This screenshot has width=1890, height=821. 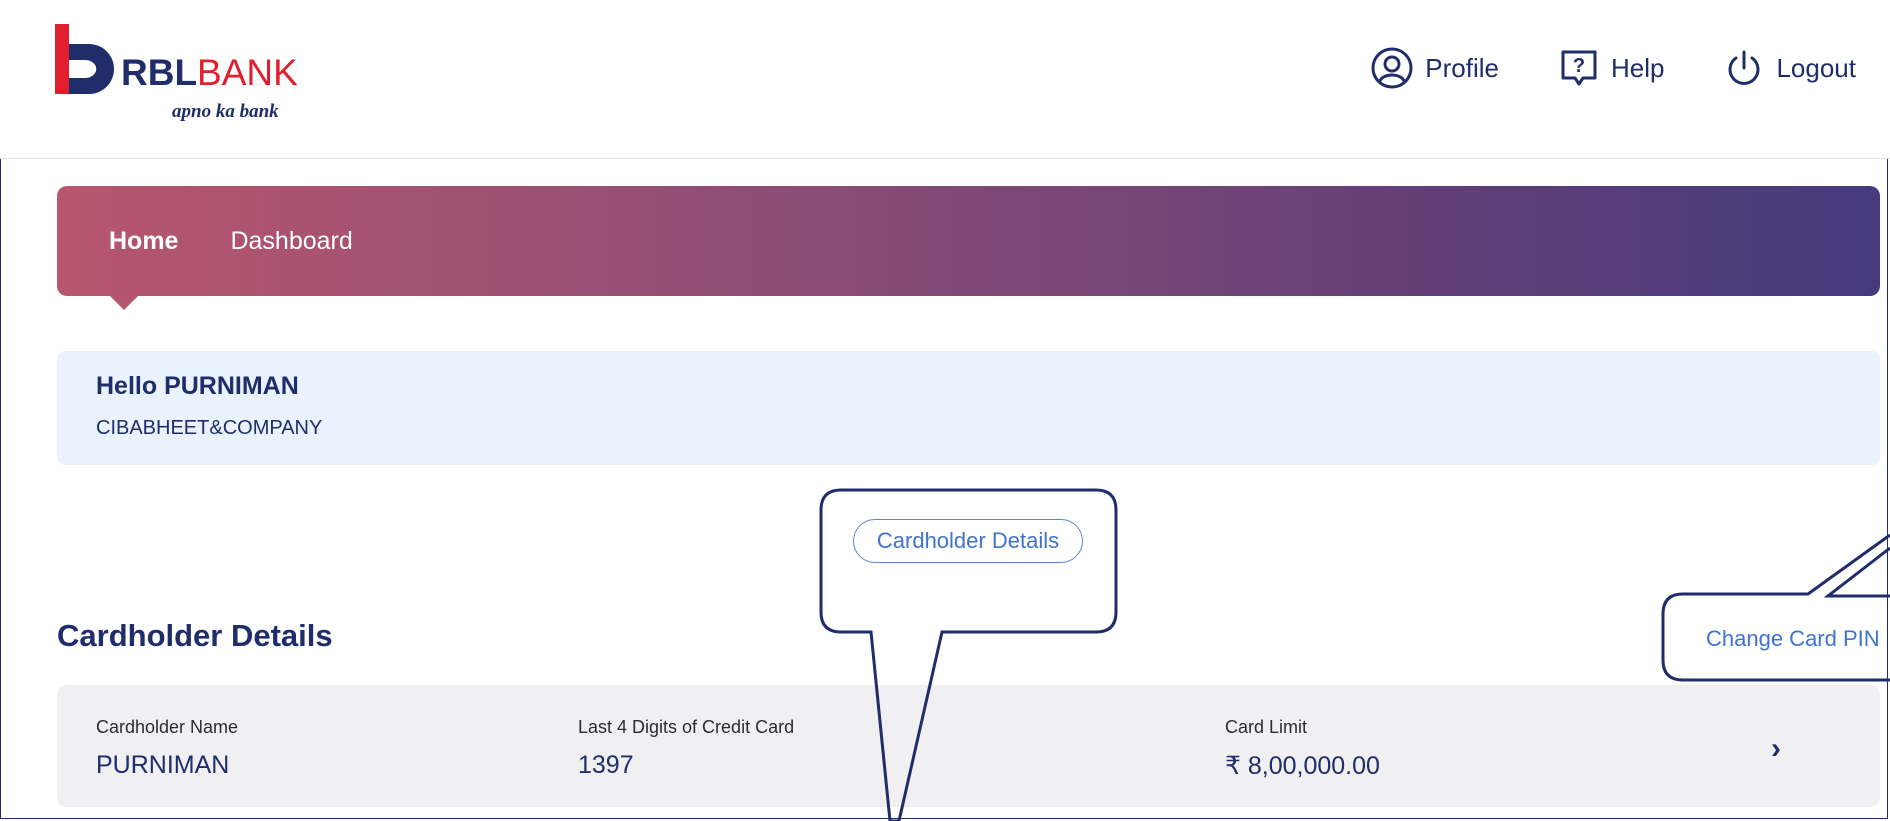 I want to click on greeting-name: Hello PURNIMAN, so click(x=197, y=386).